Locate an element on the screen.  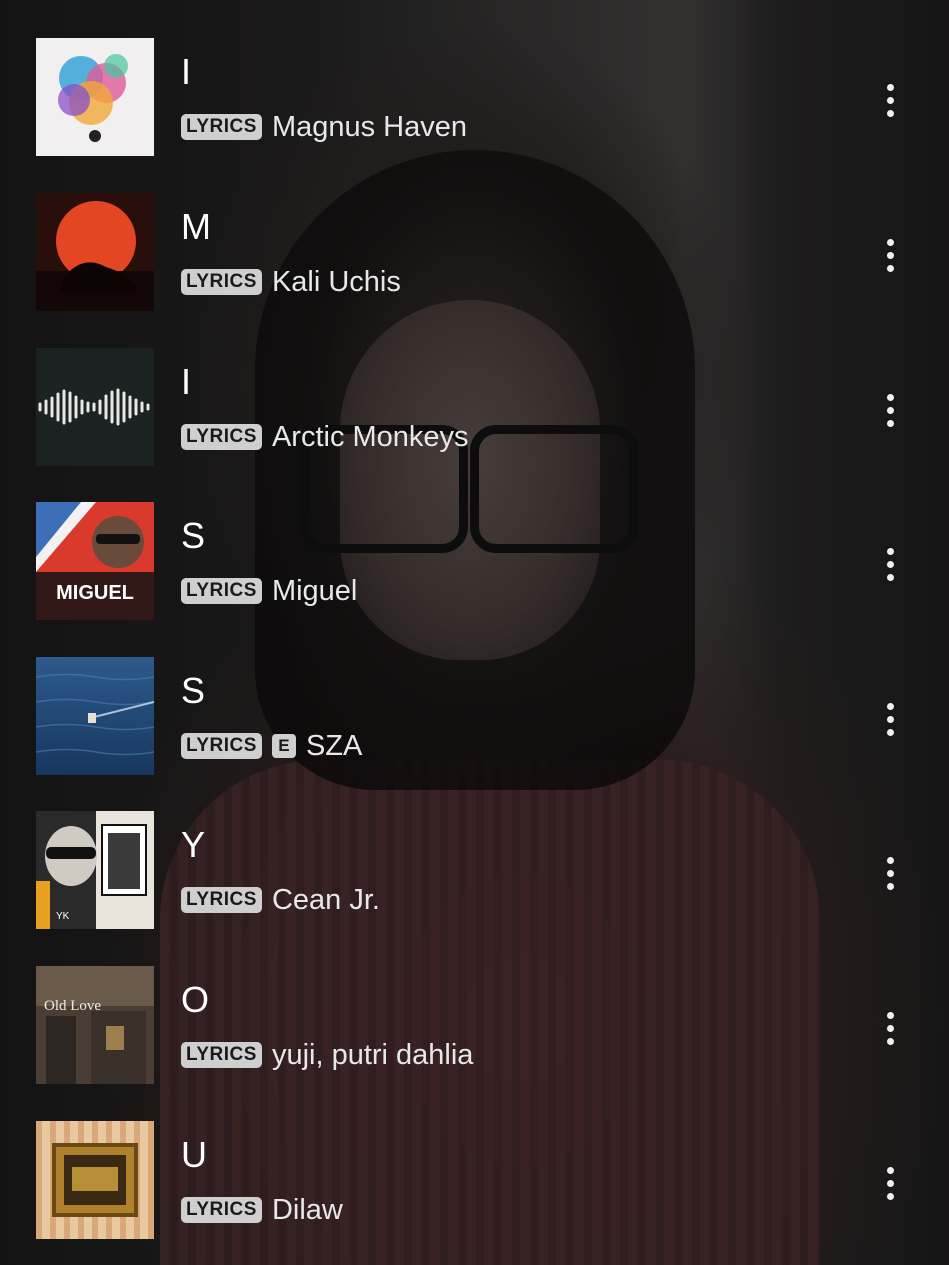
track-meta: LYRICS Magnus Haven is located at coordinates (324, 127).